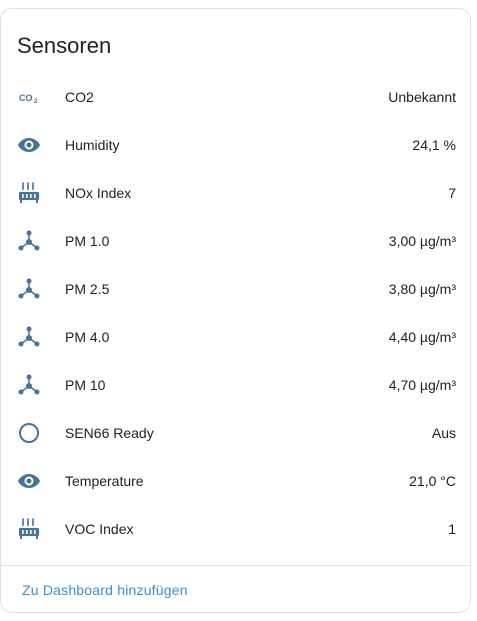 This screenshot has width=477, height=621. I want to click on sensor-value: 24,1 %, so click(434, 145).